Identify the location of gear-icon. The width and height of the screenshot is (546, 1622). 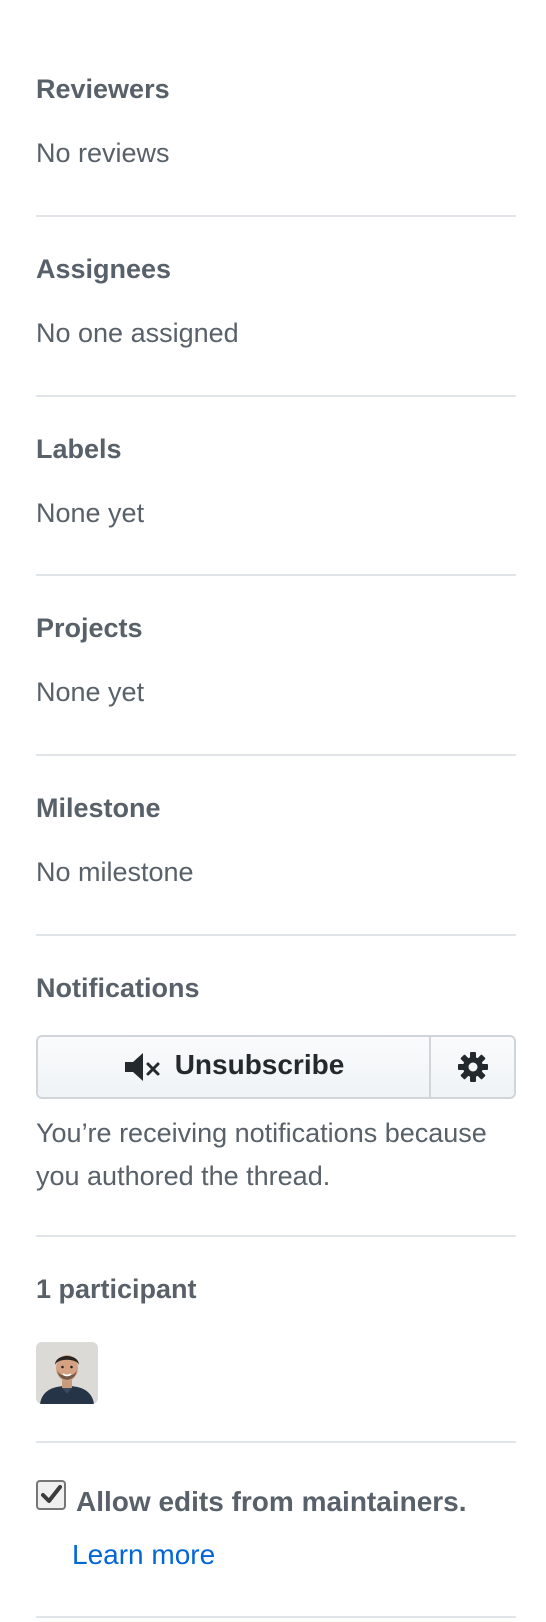
(473, 1067).